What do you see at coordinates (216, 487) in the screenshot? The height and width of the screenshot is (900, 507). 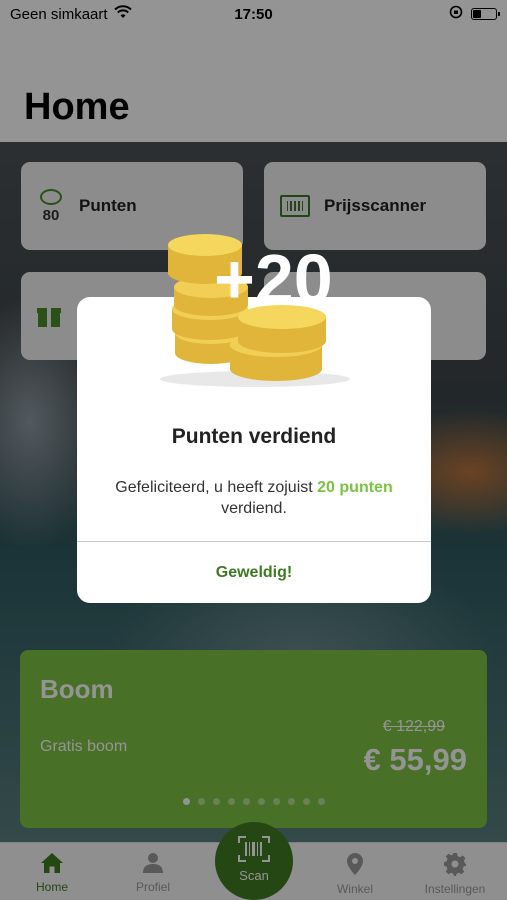 I see `message-text: Gefeliciteerd, u heeft zojuist` at bounding box center [216, 487].